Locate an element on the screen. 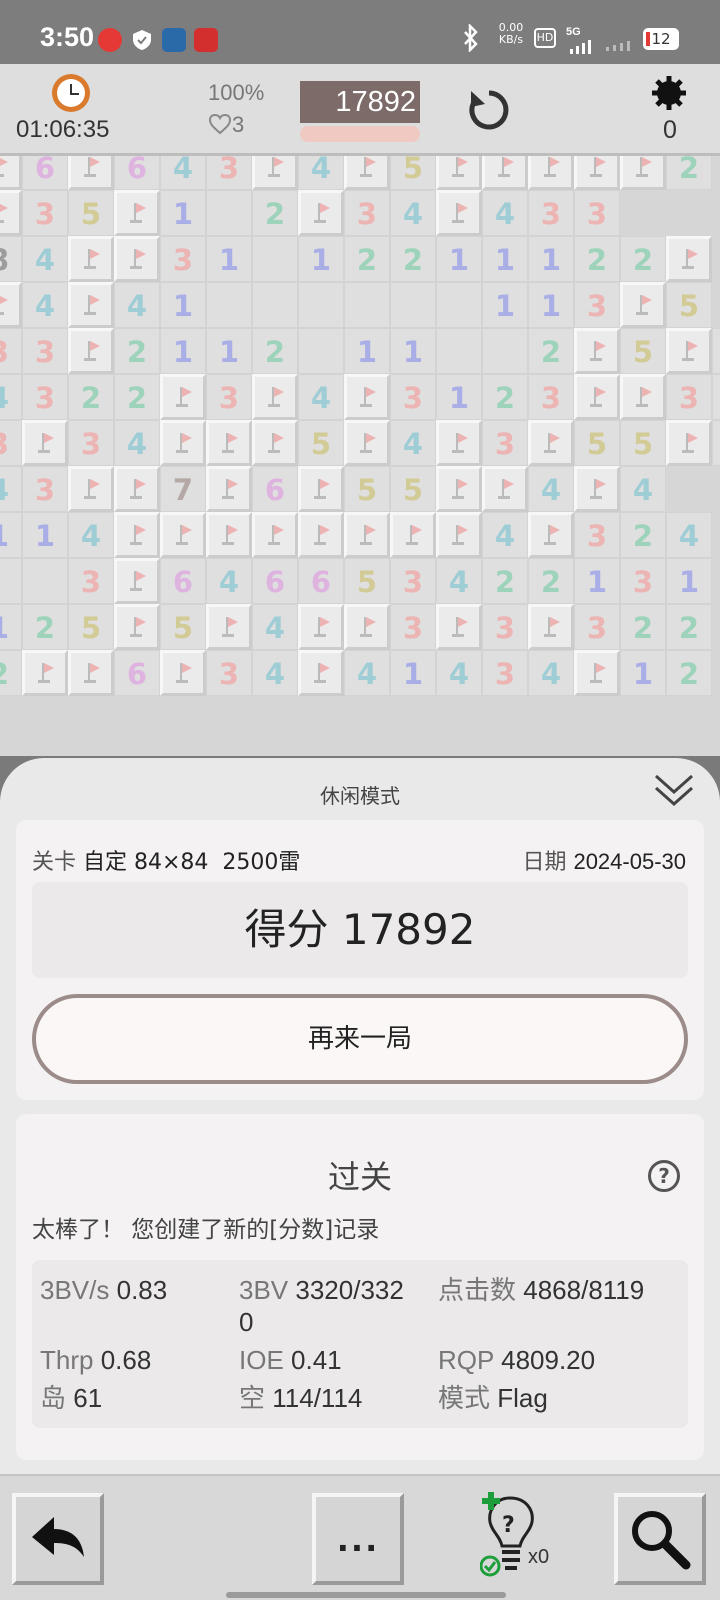  pass-title: 过关 is located at coordinates (359, 1177).